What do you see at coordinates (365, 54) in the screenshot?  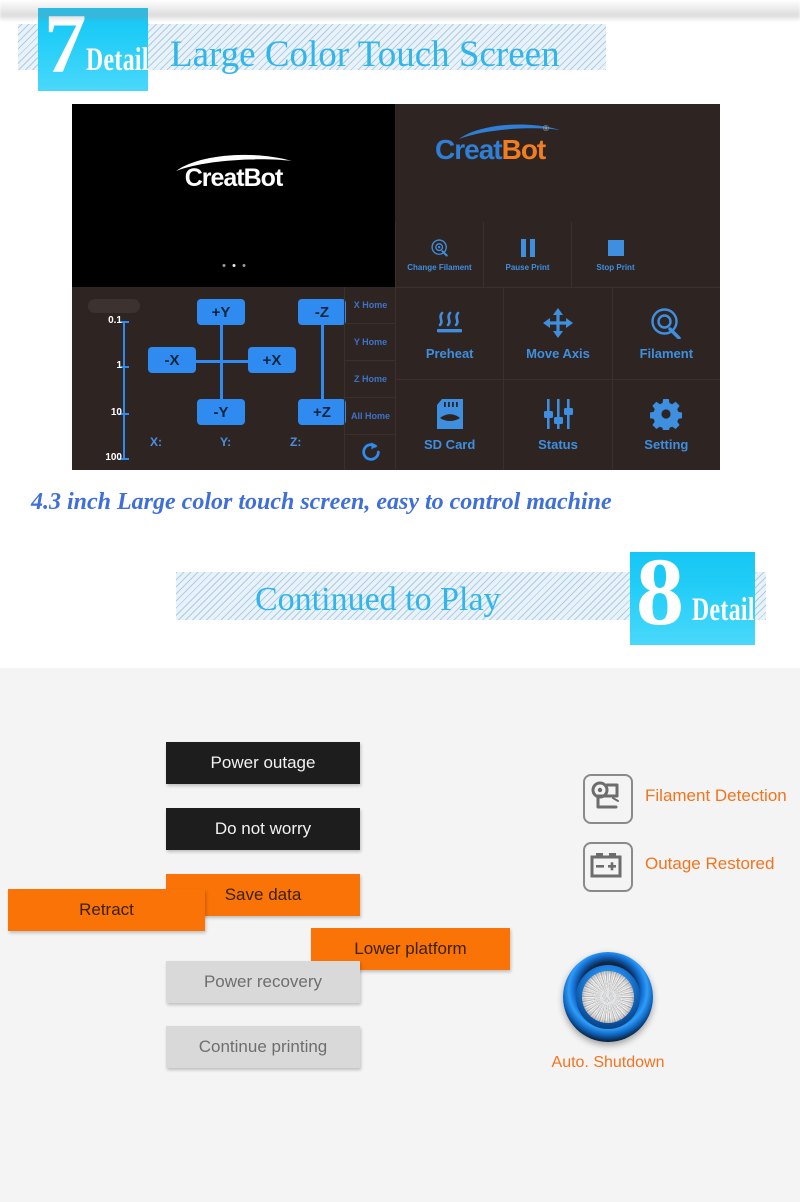 I see `section-7-title: Large Color Touch Screen` at bounding box center [365, 54].